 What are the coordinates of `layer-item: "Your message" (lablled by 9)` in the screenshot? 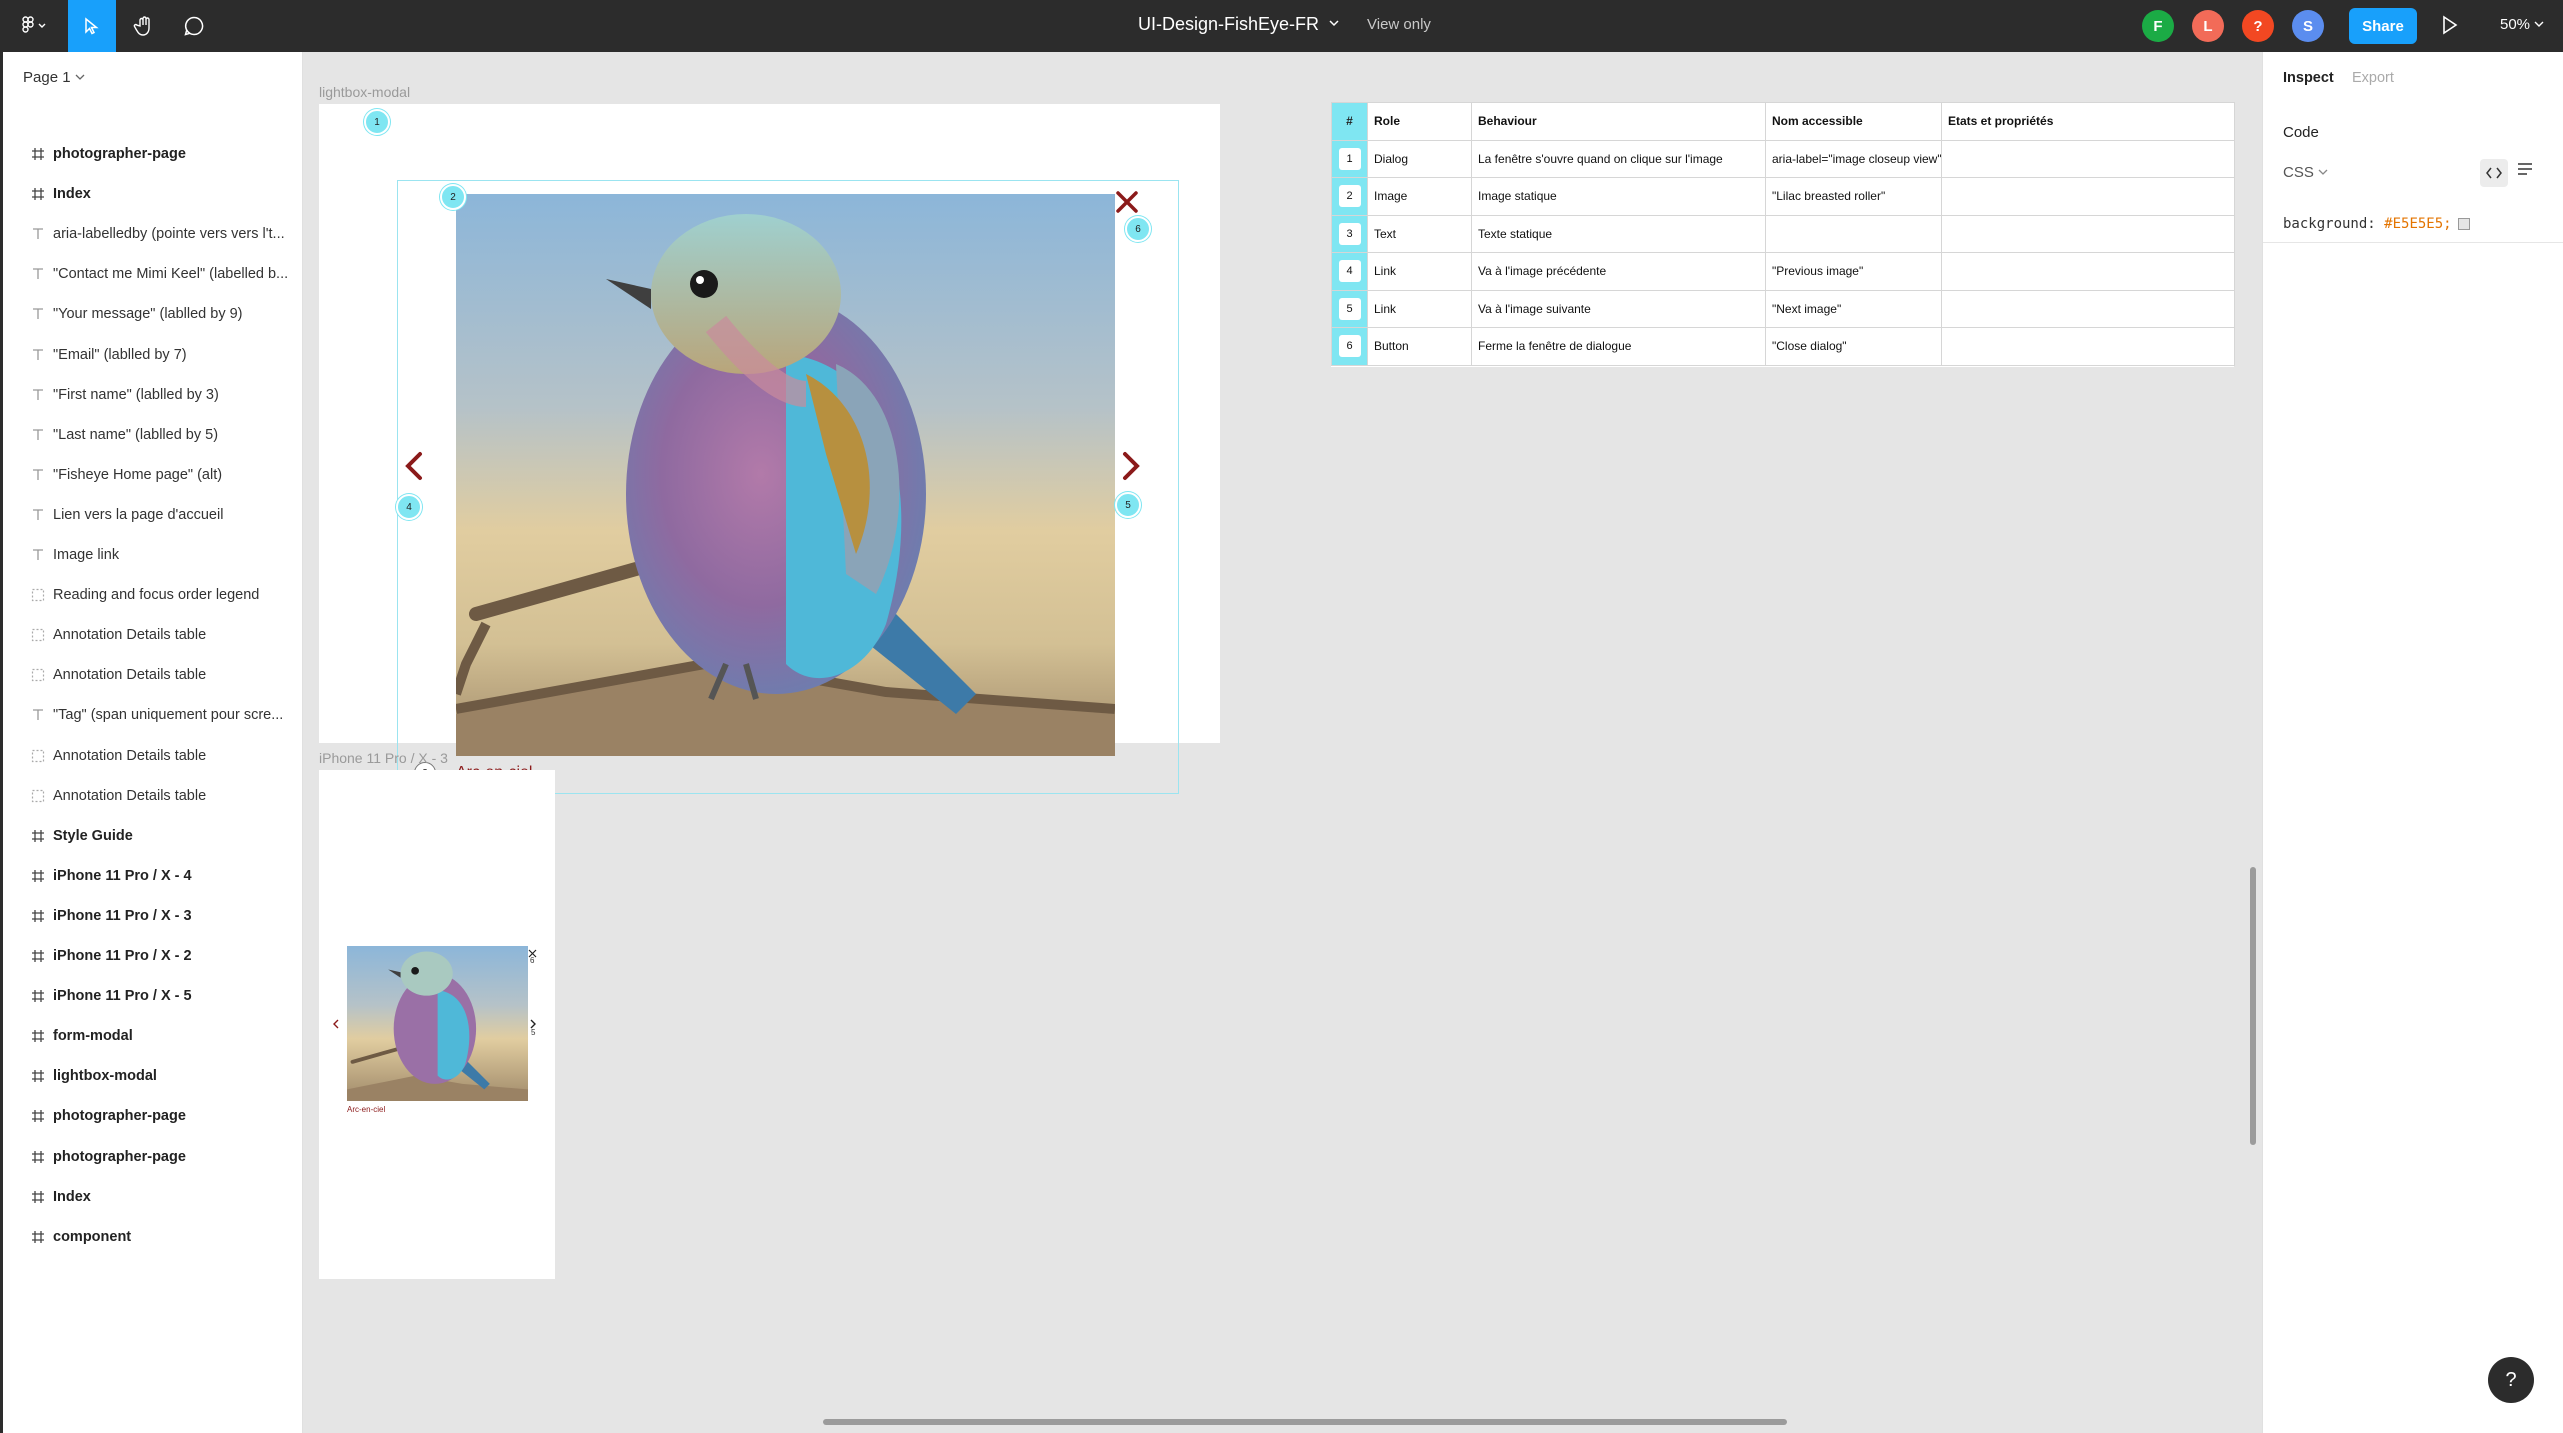 It's located at (153, 314).